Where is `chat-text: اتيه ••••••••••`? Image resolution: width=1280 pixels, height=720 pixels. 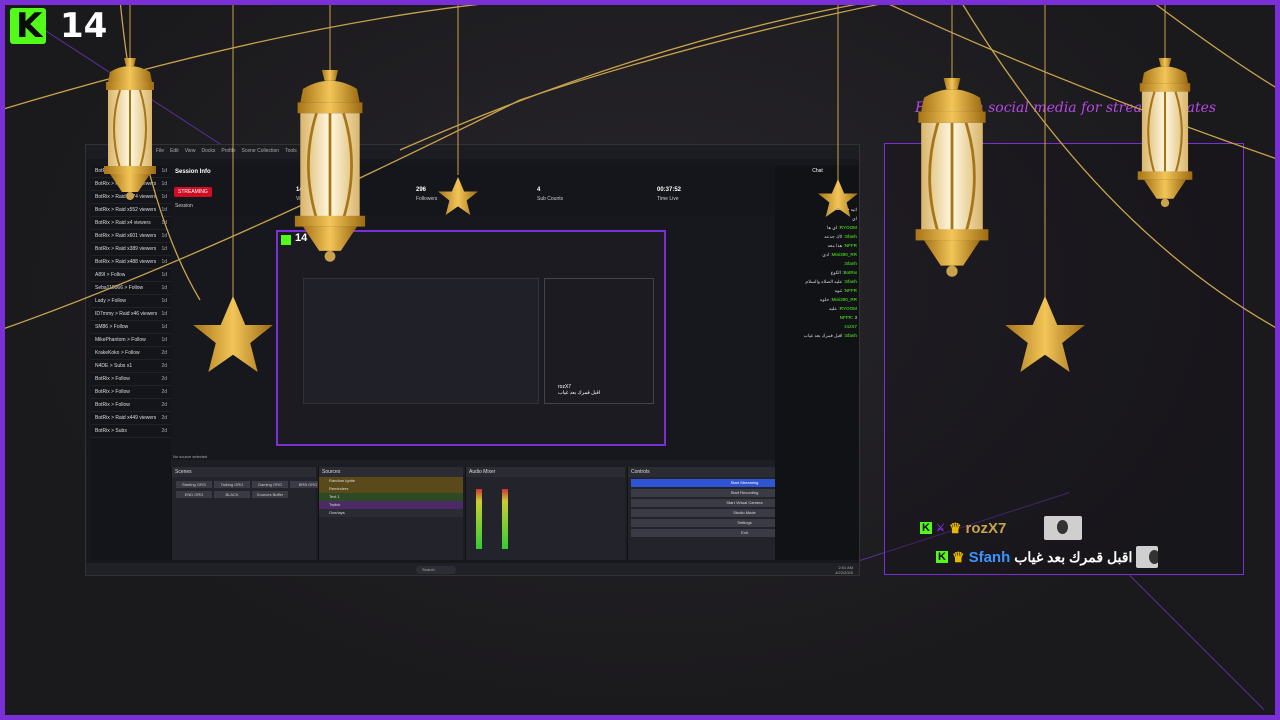
chat-text: اتيه •••••••••• is located at coordinates (845, 209).